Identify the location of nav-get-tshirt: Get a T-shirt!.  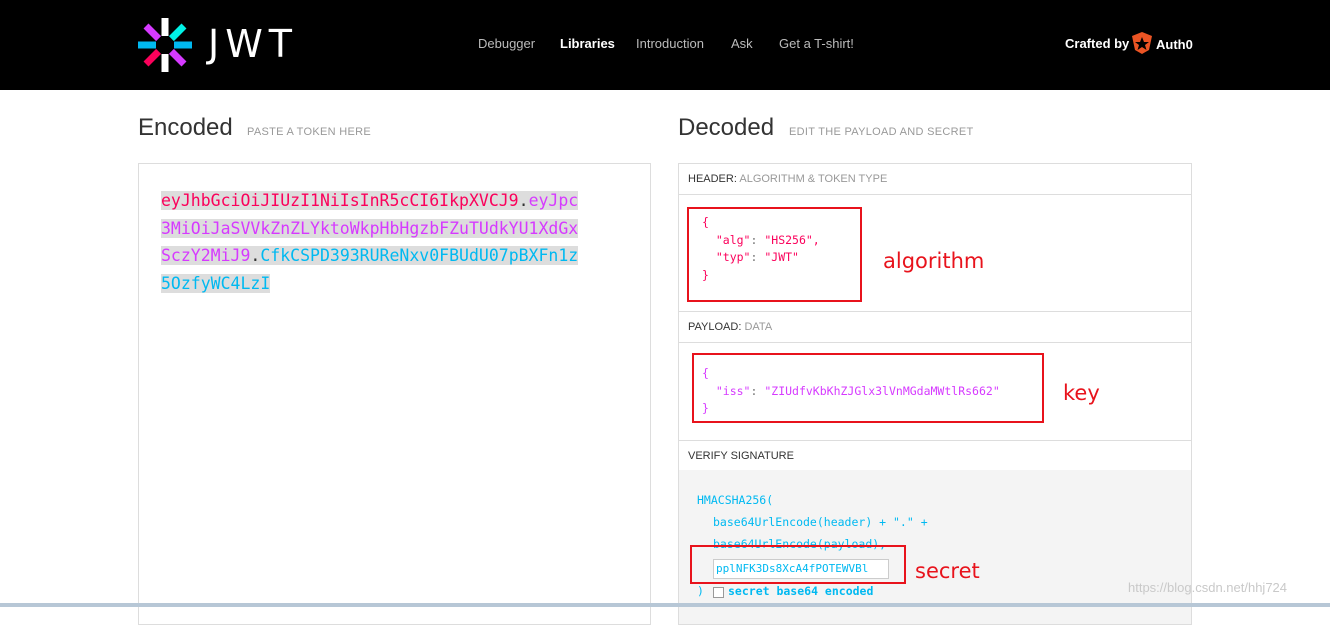
(816, 43).